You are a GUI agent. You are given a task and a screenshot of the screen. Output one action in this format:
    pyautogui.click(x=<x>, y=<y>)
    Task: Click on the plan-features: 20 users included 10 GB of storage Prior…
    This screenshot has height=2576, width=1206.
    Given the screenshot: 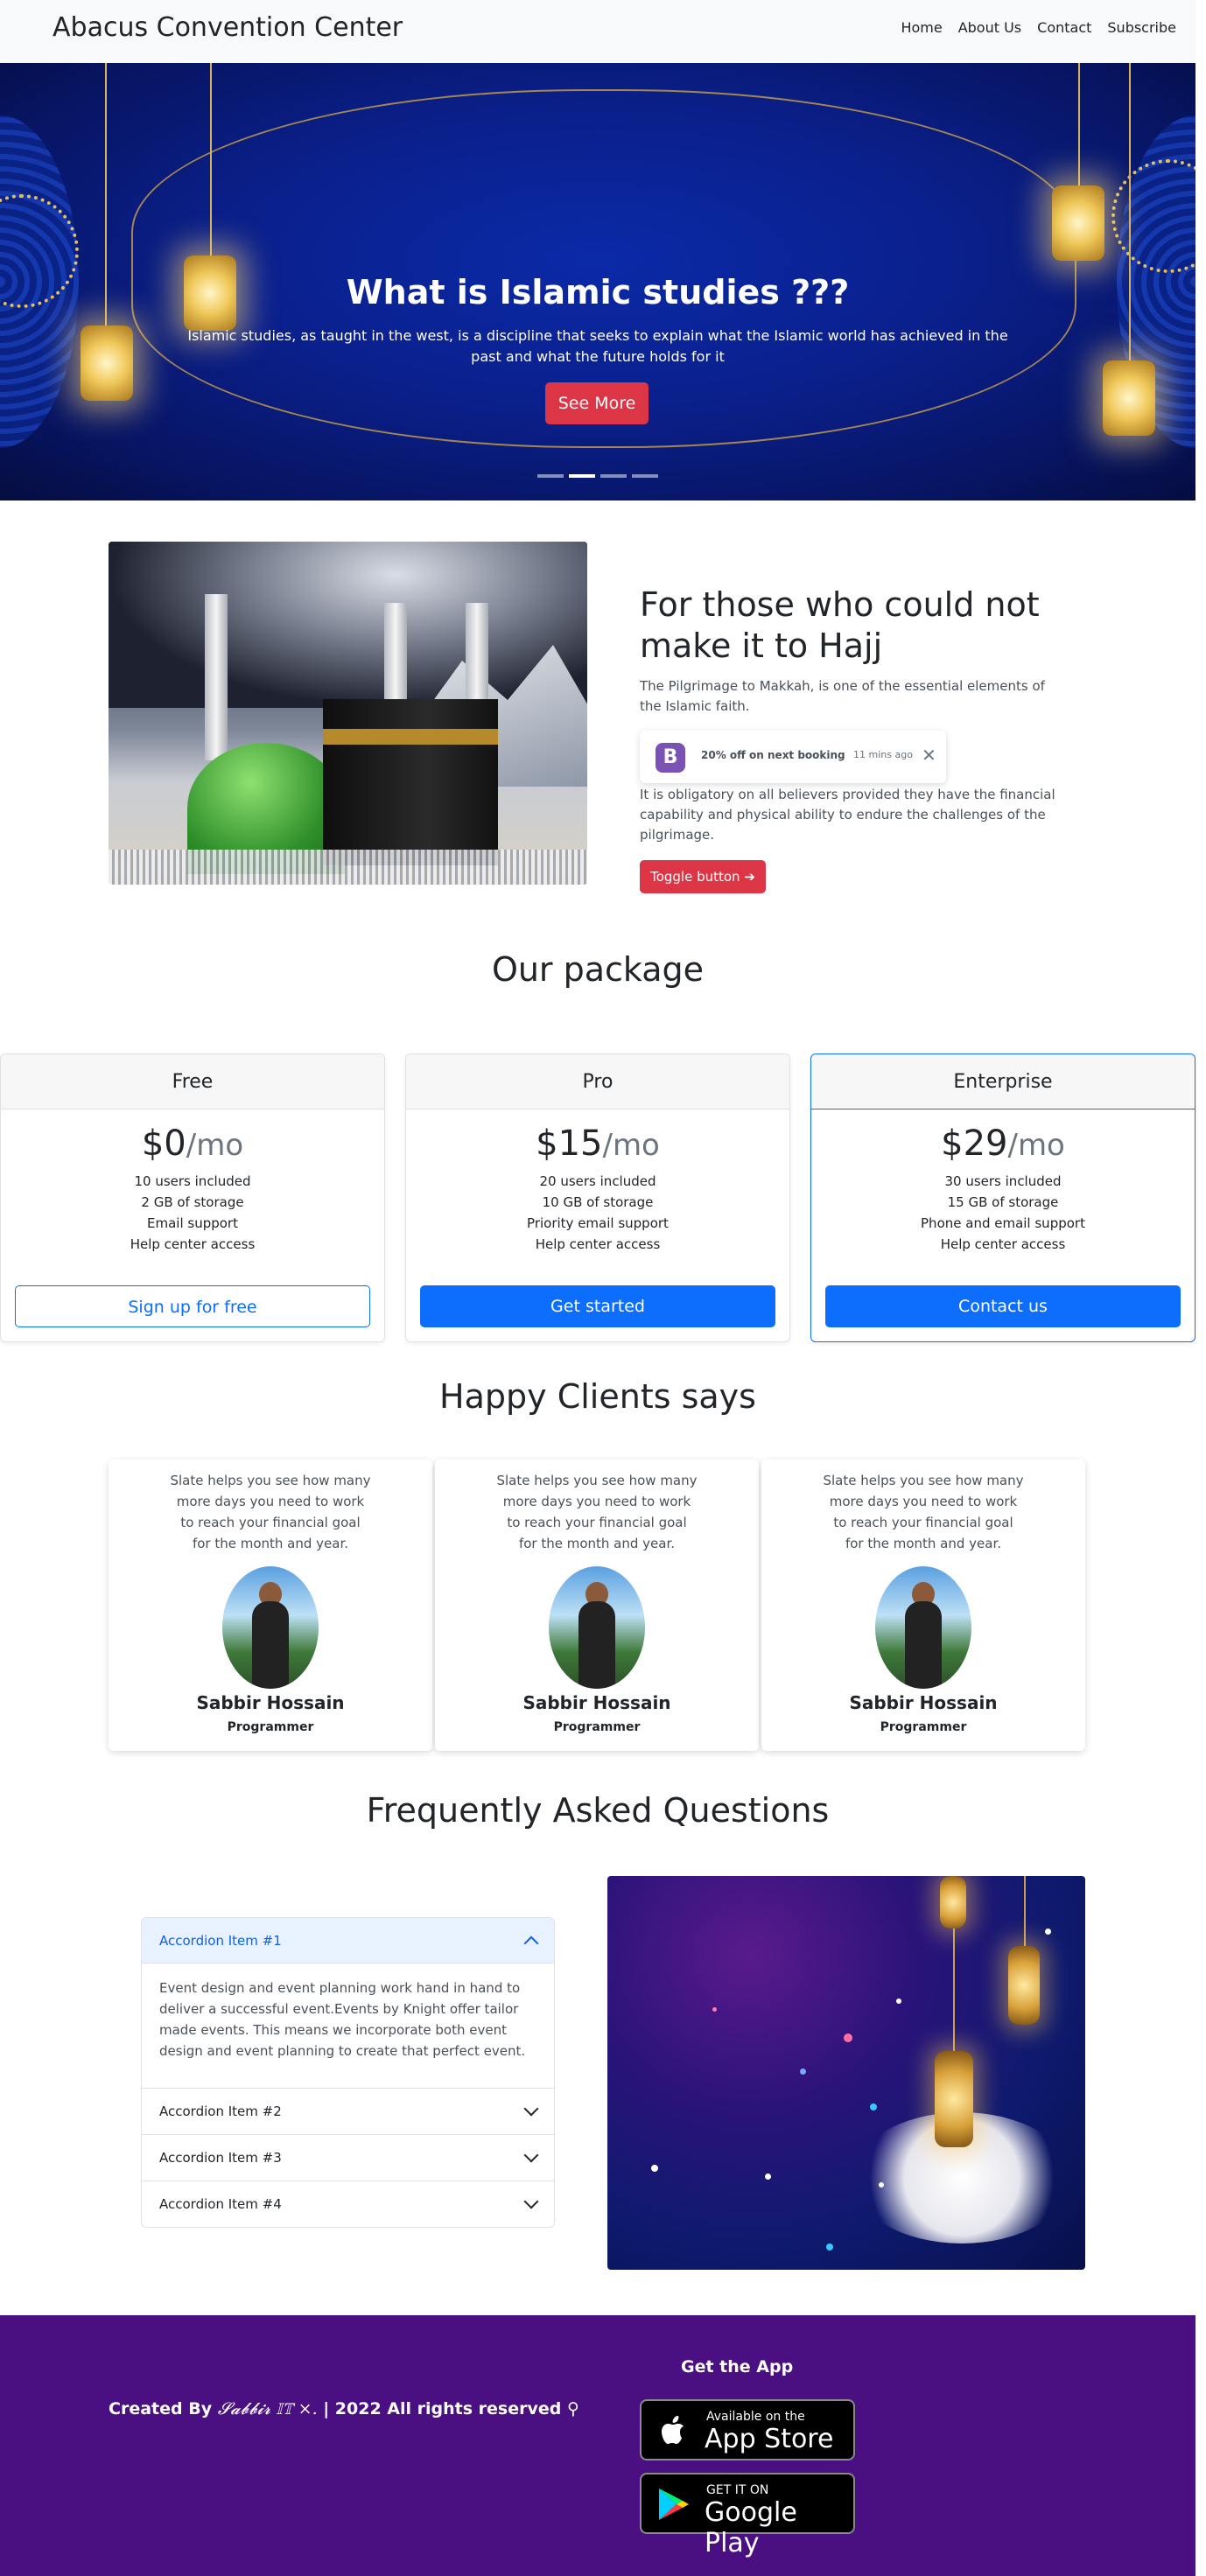 What is the action you would take?
    pyautogui.click(x=598, y=1212)
    